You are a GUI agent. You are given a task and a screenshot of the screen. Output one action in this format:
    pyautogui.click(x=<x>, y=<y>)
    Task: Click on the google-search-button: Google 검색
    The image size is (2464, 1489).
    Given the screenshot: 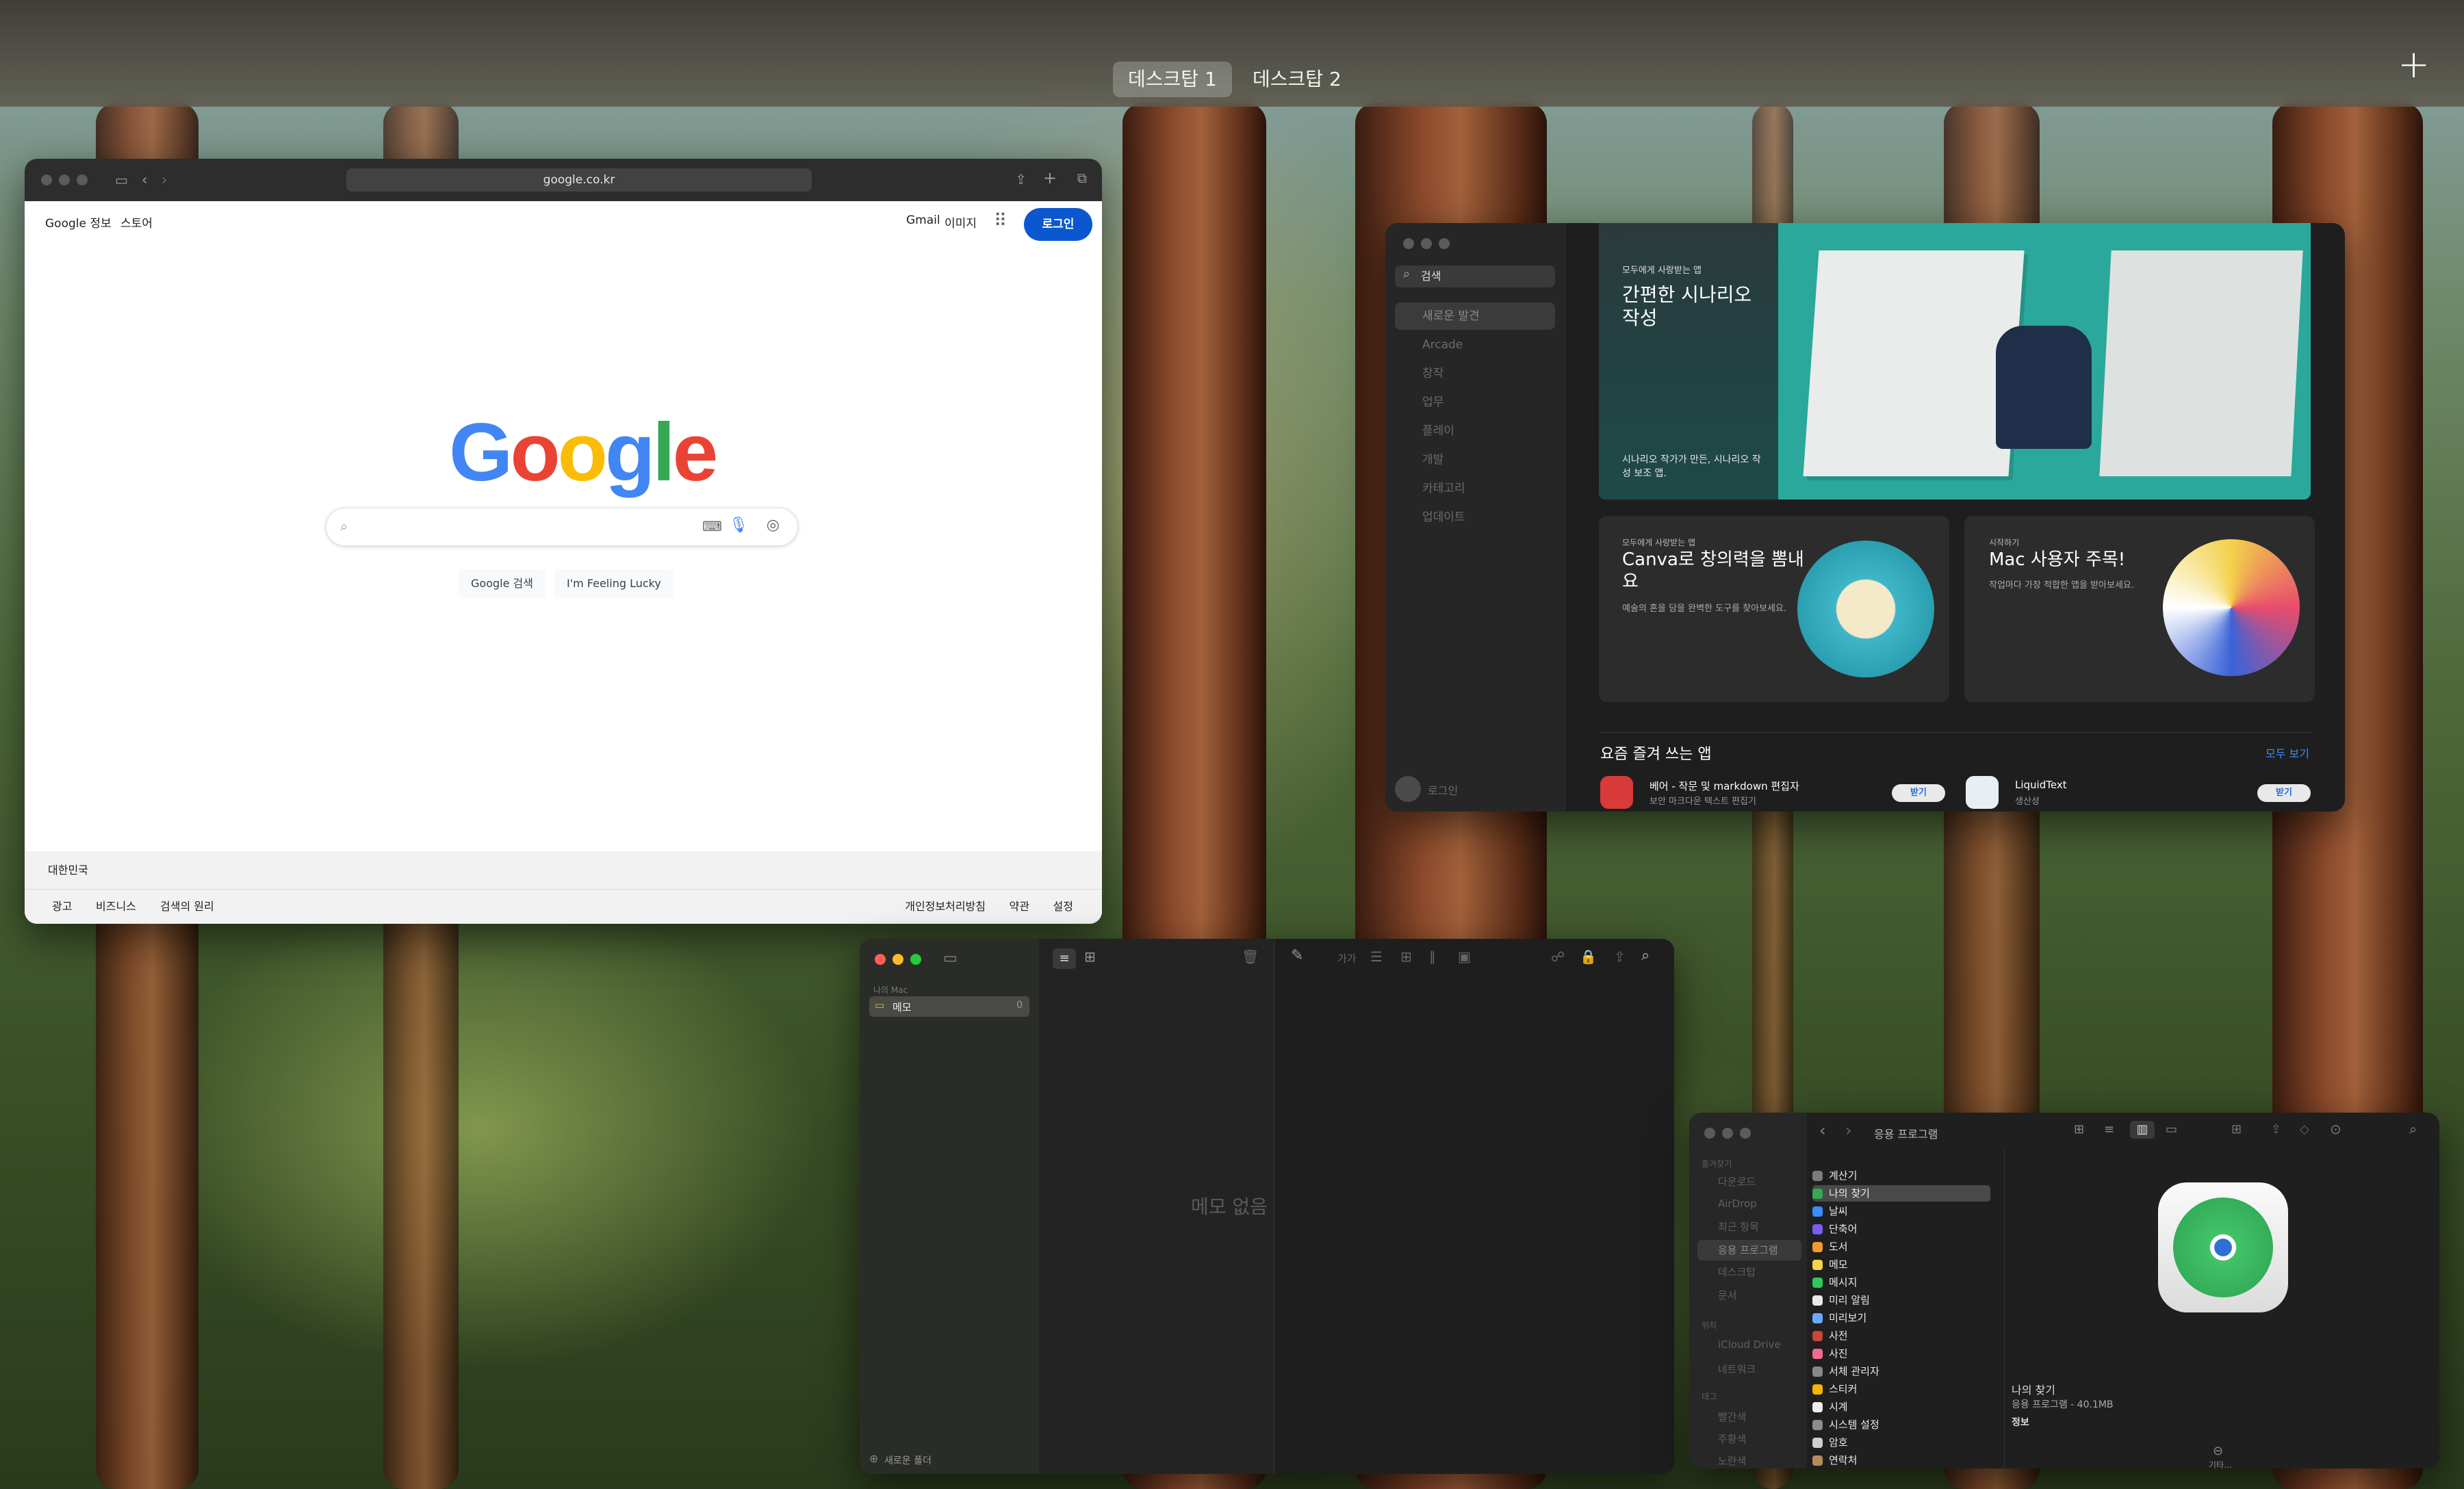 What is the action you would take?
    pyautogui.click(x=502, y=583)
    